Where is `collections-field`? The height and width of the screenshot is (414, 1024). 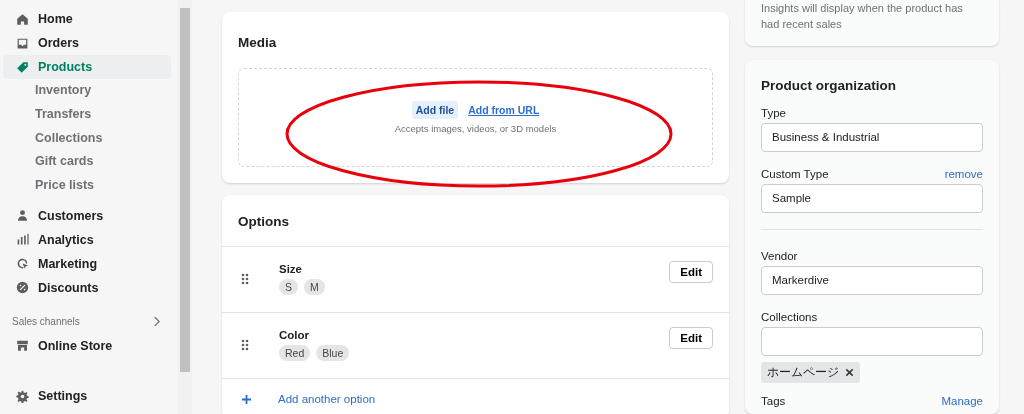
collections-field is located at coordinates (872, 341).